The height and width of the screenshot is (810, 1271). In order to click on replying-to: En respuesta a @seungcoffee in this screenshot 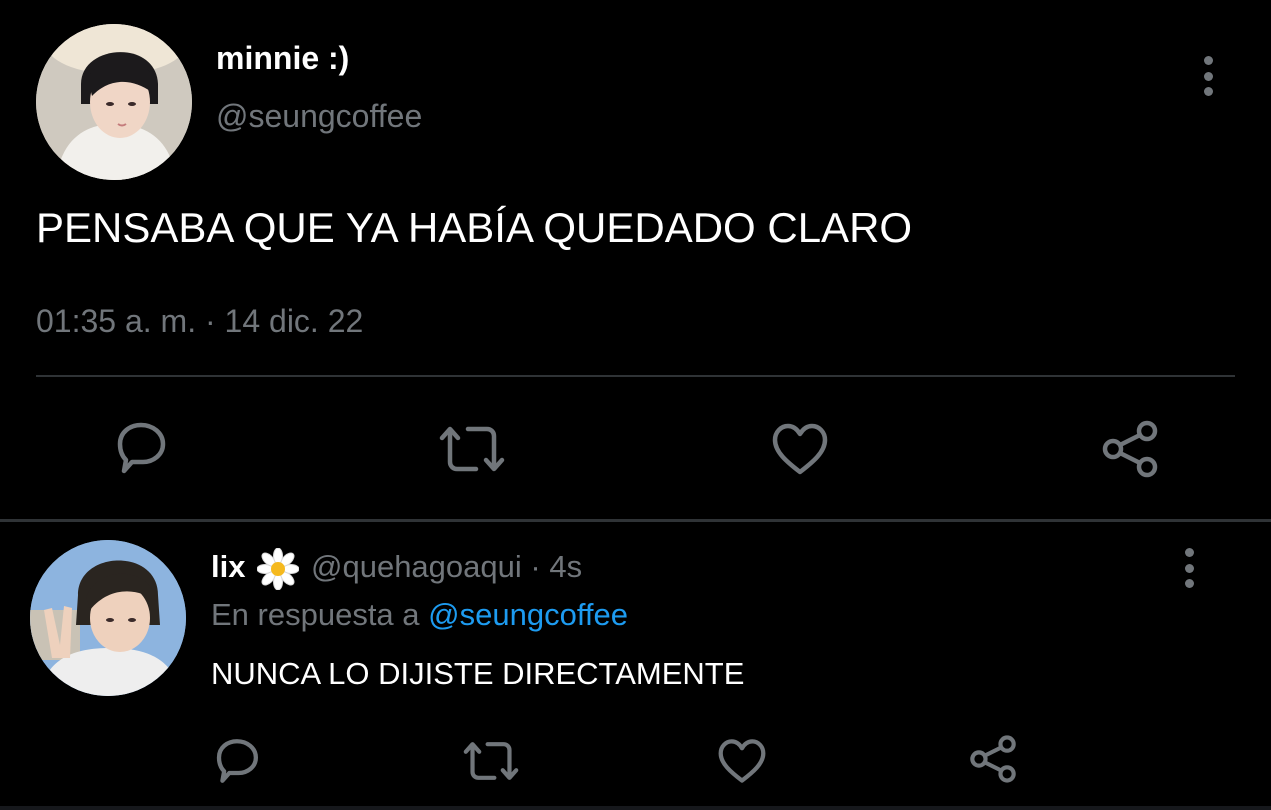, I will do `click(419, 615)`.